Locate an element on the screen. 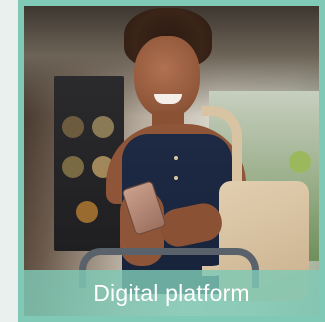 This screenshot has height=322, width=325. card-caption: Digital platform is located at coordinates (171, 292).